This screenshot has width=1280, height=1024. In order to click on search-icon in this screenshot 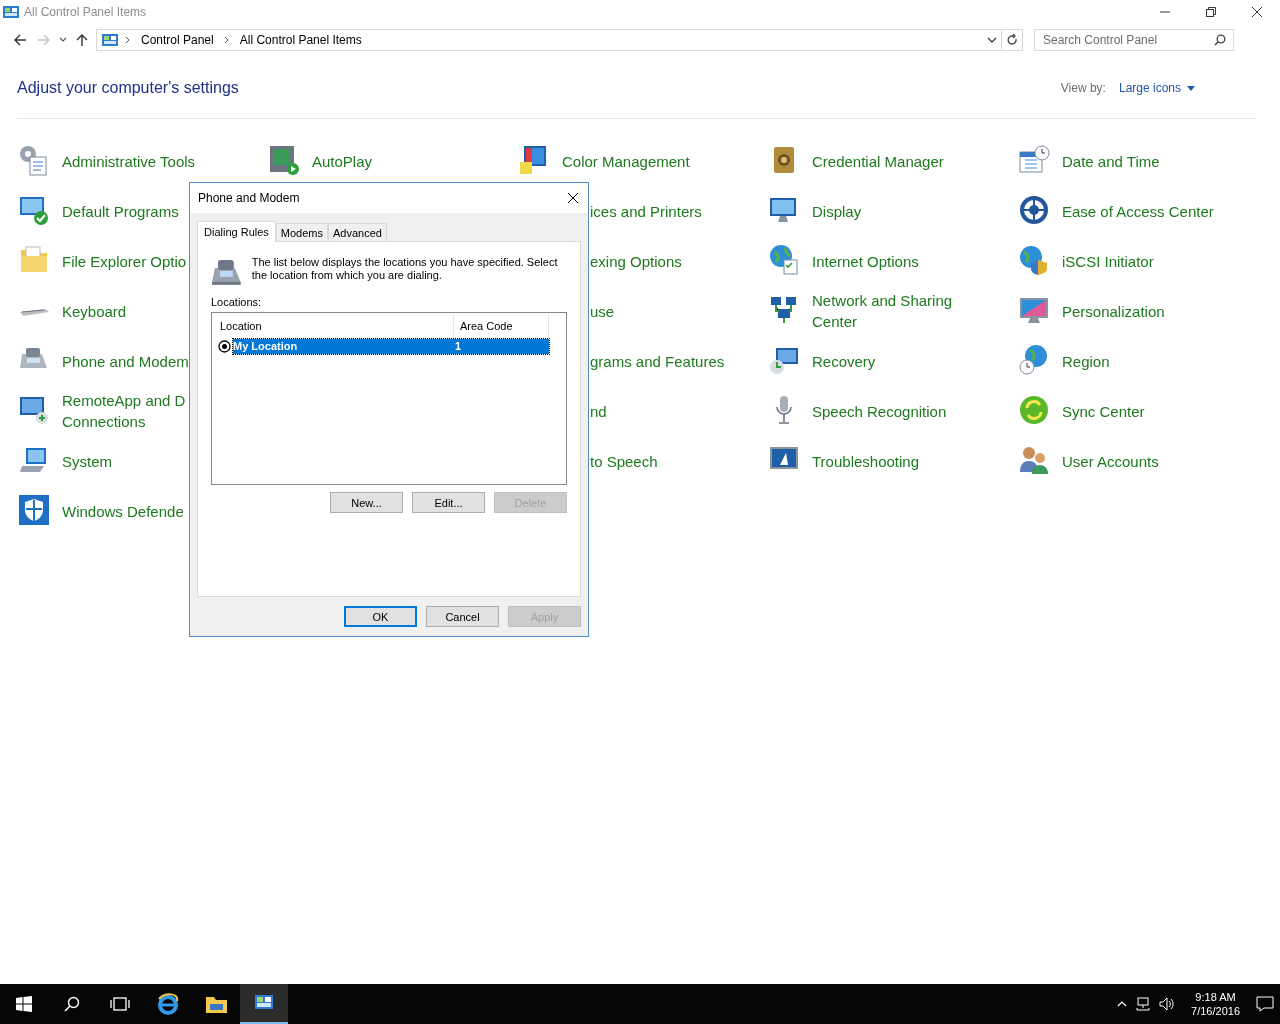, I will do `click(72, 1004)`.